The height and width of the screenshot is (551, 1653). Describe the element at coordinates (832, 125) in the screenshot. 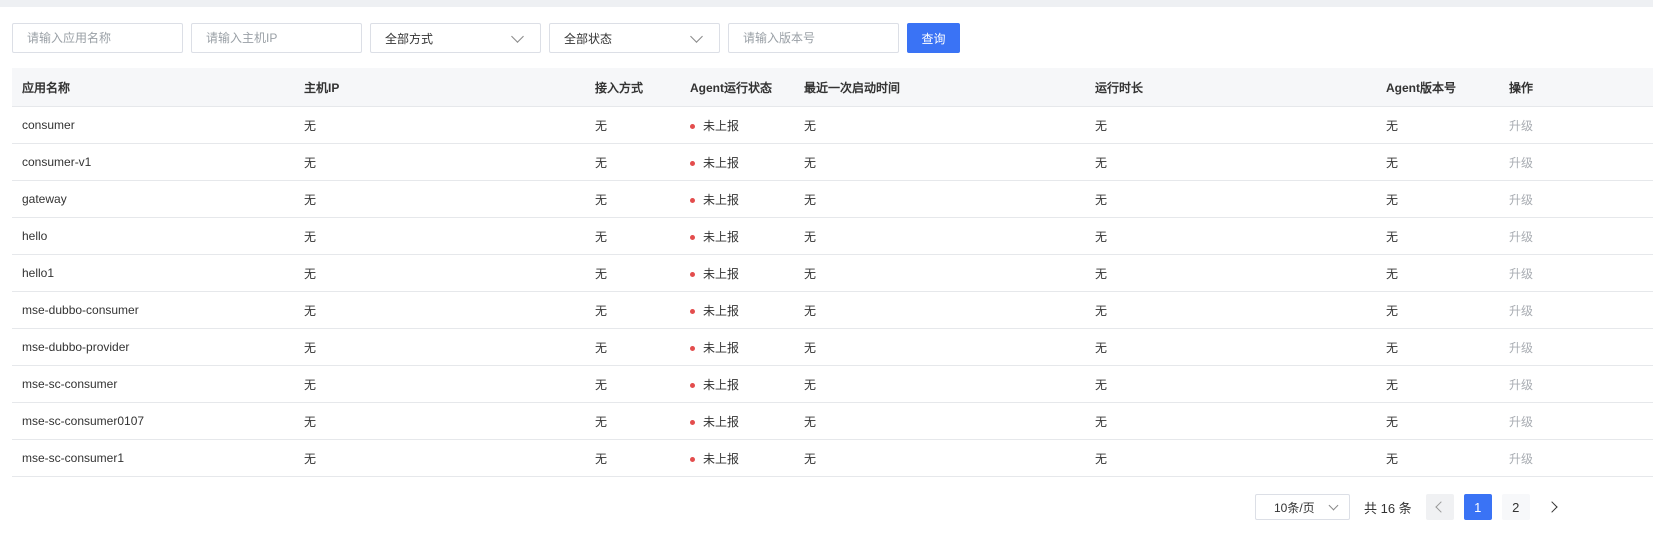

I see `table-row: consumer 无 无 未上报 无 无 无 升级` at that location.